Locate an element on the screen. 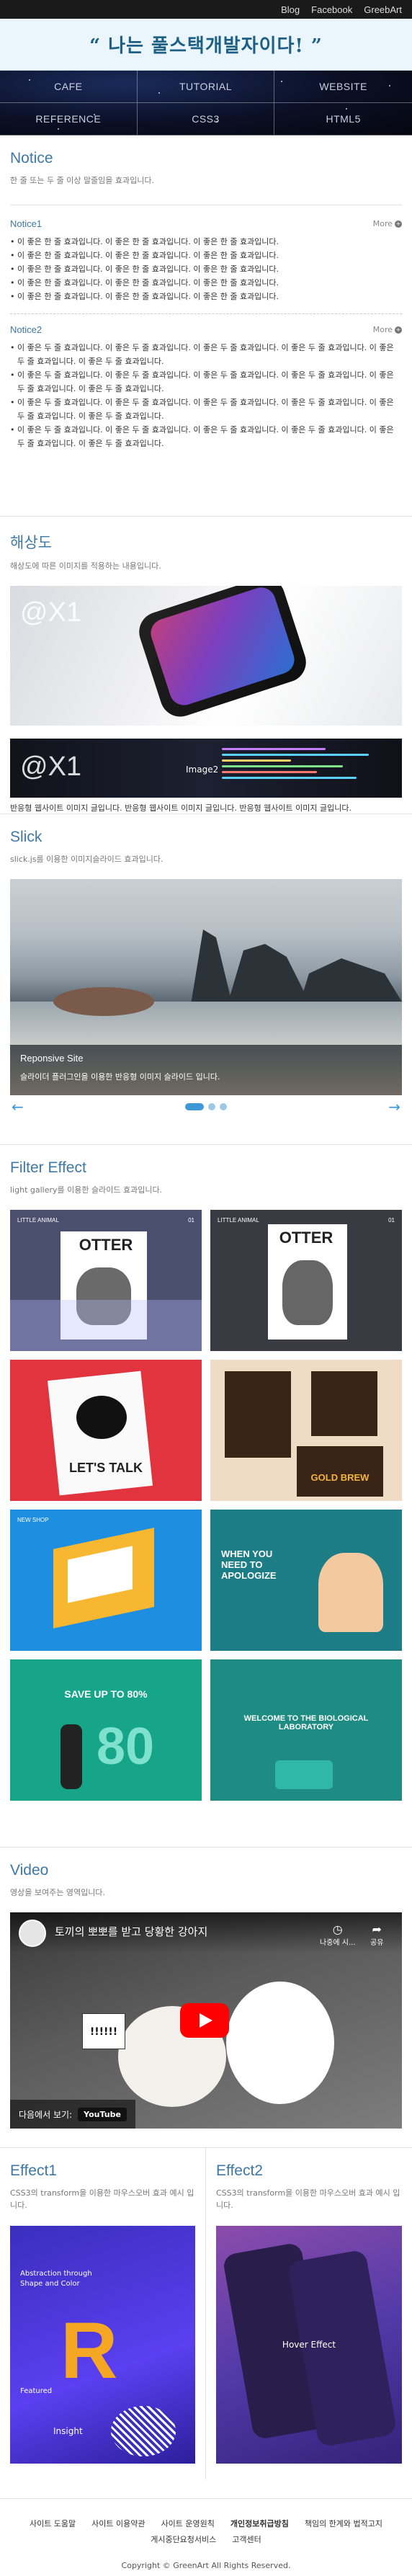  watch-label: 다음에서 보기: is located at coordinates (46, 2114).